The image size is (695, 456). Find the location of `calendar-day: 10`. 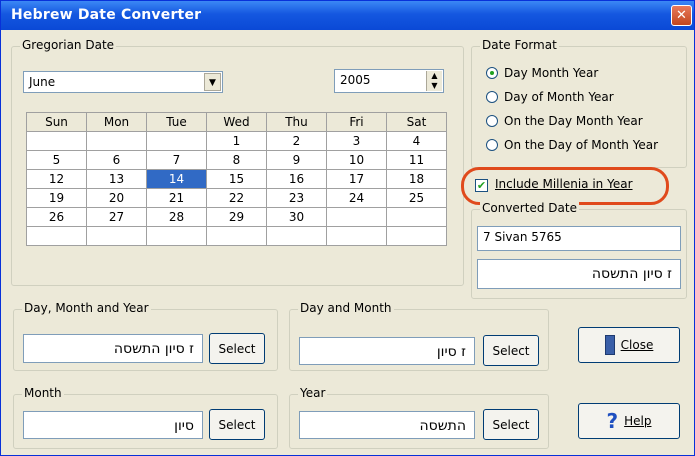

calendar-day: 10 is located at coordinates (356, 160).